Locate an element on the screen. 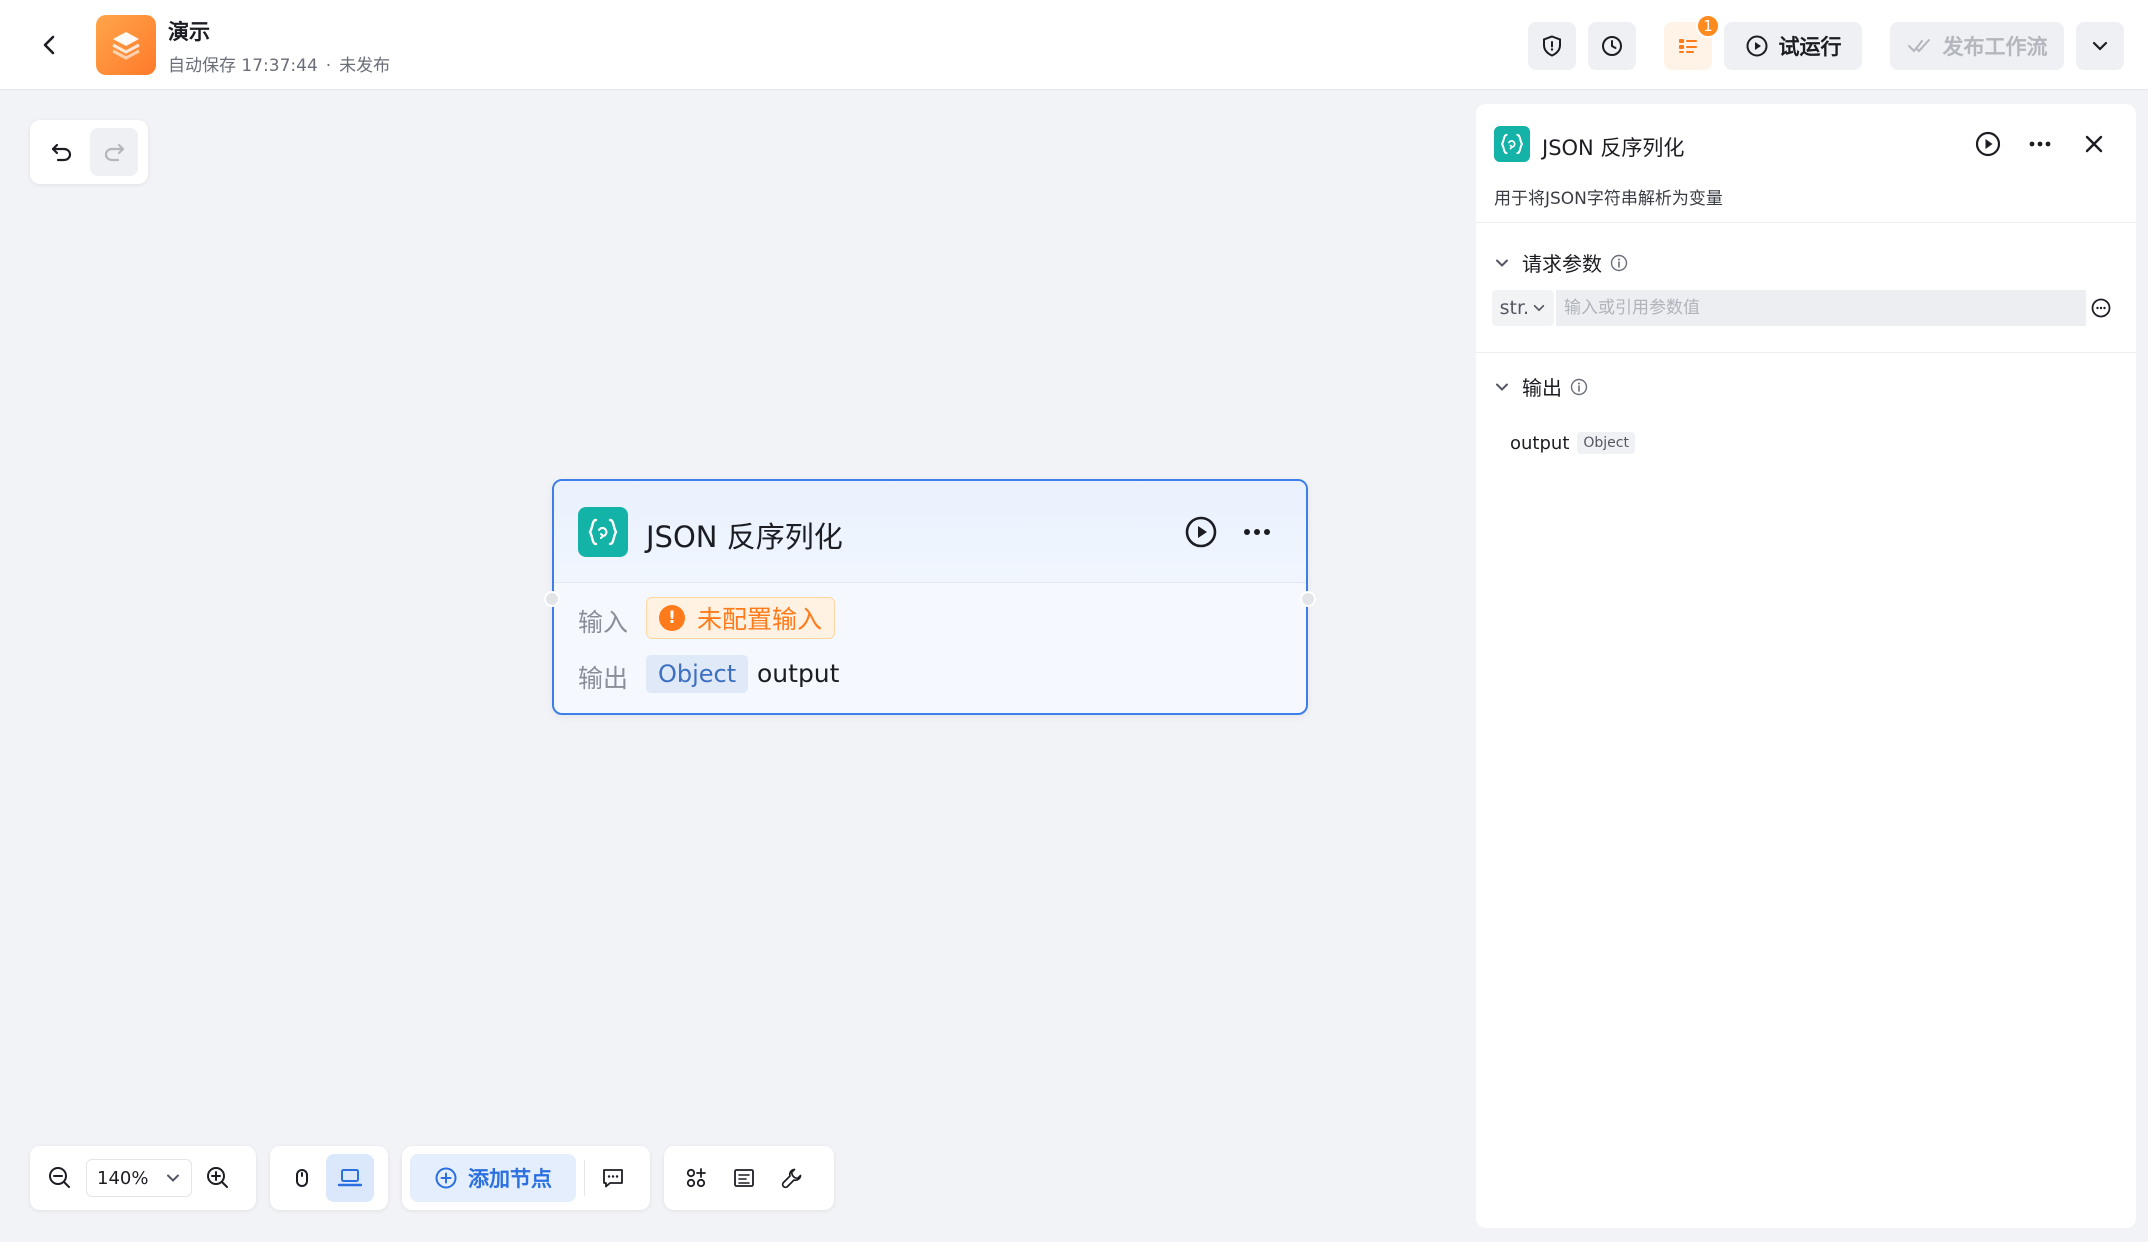 The width and height of the screenshot is (2148, 1242). add-comment-button is located at coordinates (613, 1178).